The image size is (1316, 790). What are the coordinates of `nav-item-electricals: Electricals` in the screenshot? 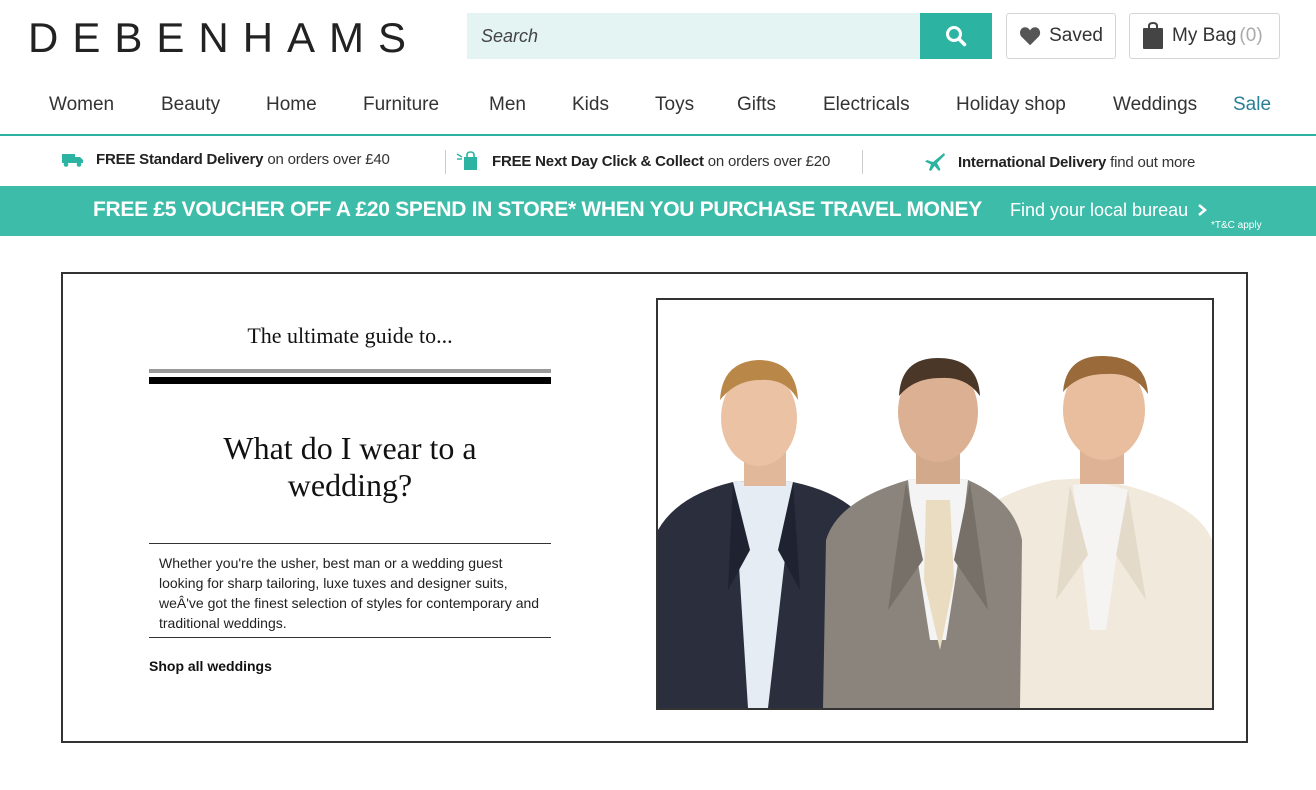 It's located at (866, 105).